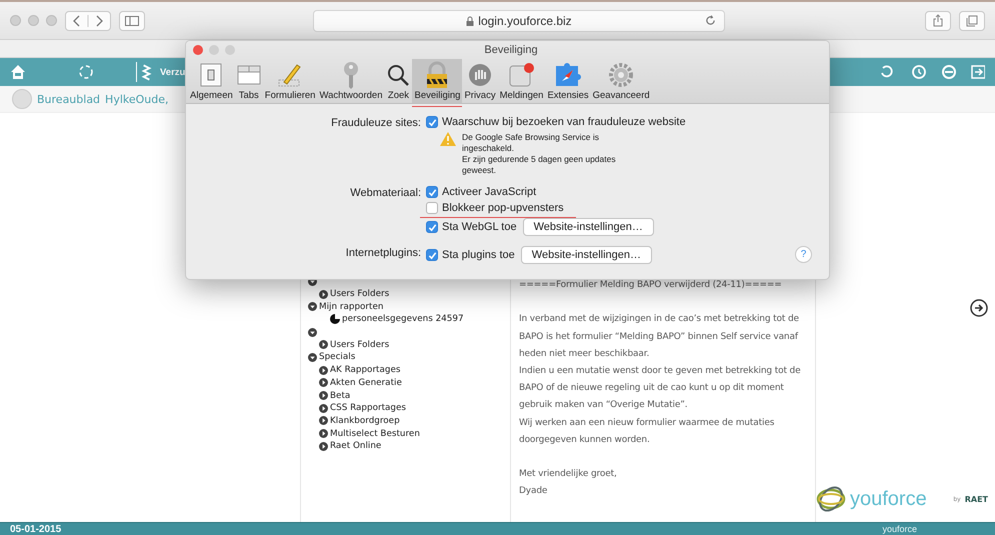 This screenshot has height=535, width=995. I want to click on home-icon, so click(18, 72).